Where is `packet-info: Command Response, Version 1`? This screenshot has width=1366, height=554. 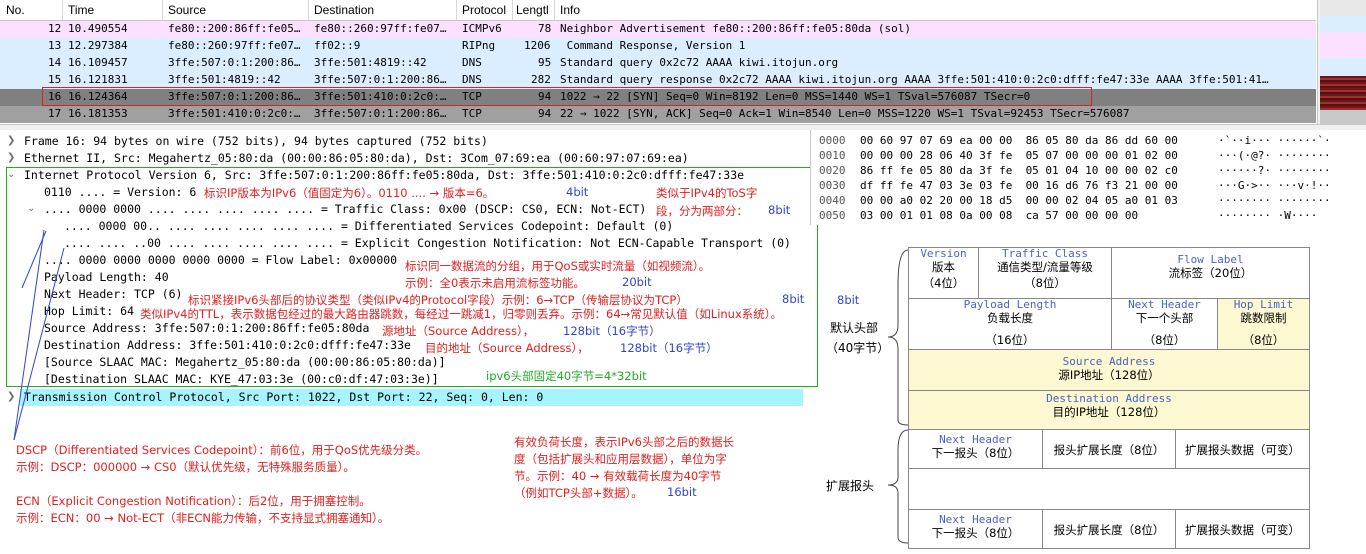
packet-info: Command Response, Version 1 is located at coordinates (653, 45).